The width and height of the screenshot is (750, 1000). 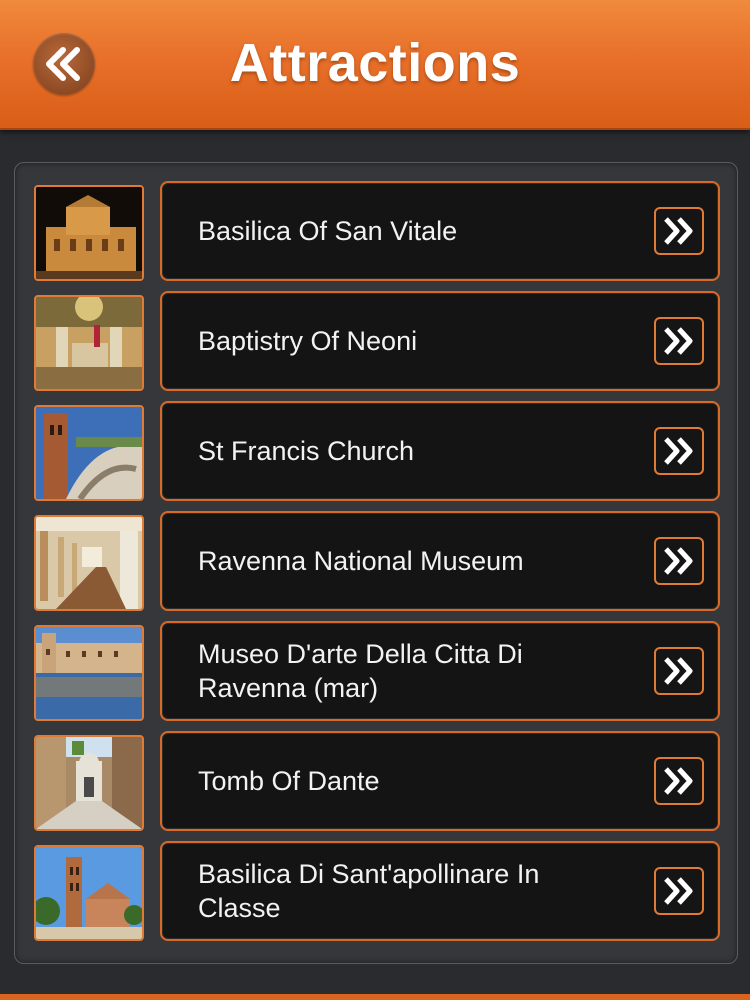 What do you see at coordinates (440, 451) in the screenshot?
I see `attraction-button: St Francis Church` at bounding box center [440, 451].